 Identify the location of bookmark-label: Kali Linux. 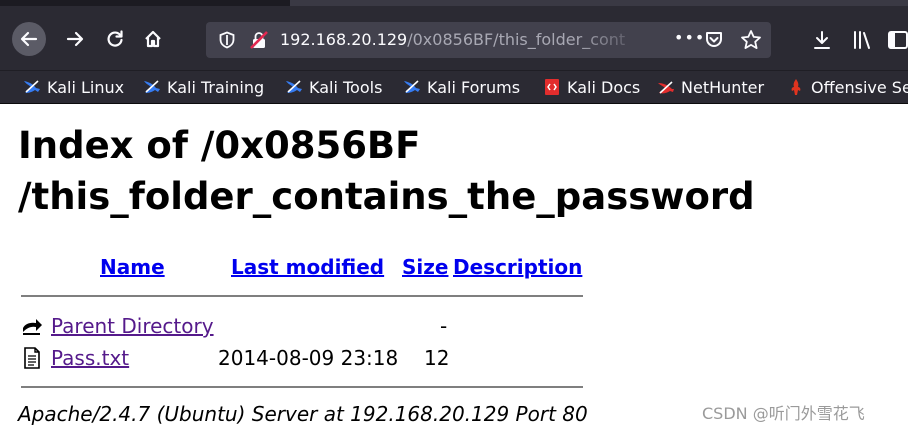
(86, 87).